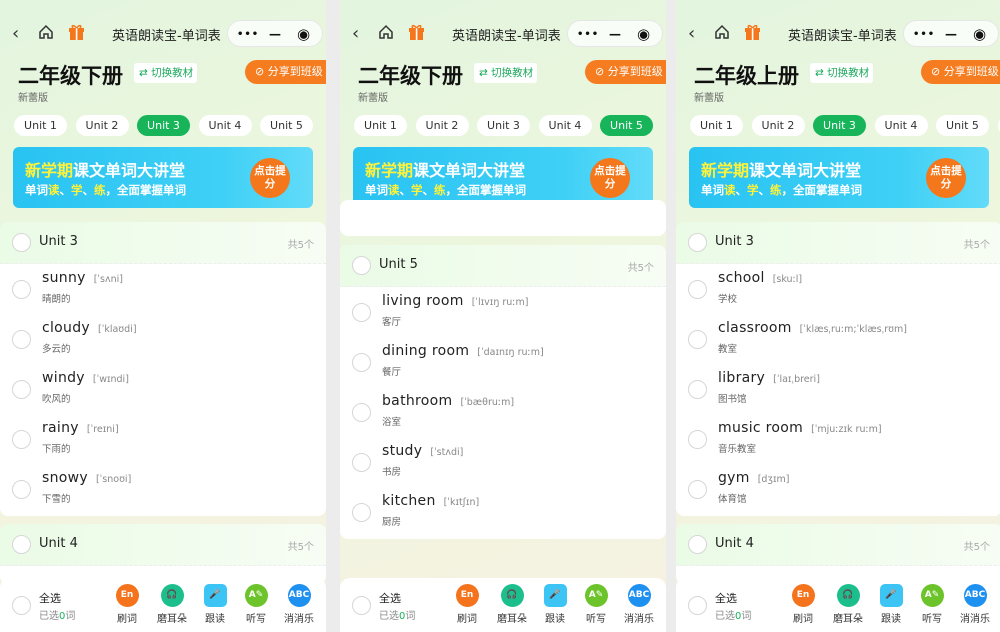  I want to click on word-item: dining room [ˈdaɪnɪŋ ruːm] 餐厅, so click(503, 362).